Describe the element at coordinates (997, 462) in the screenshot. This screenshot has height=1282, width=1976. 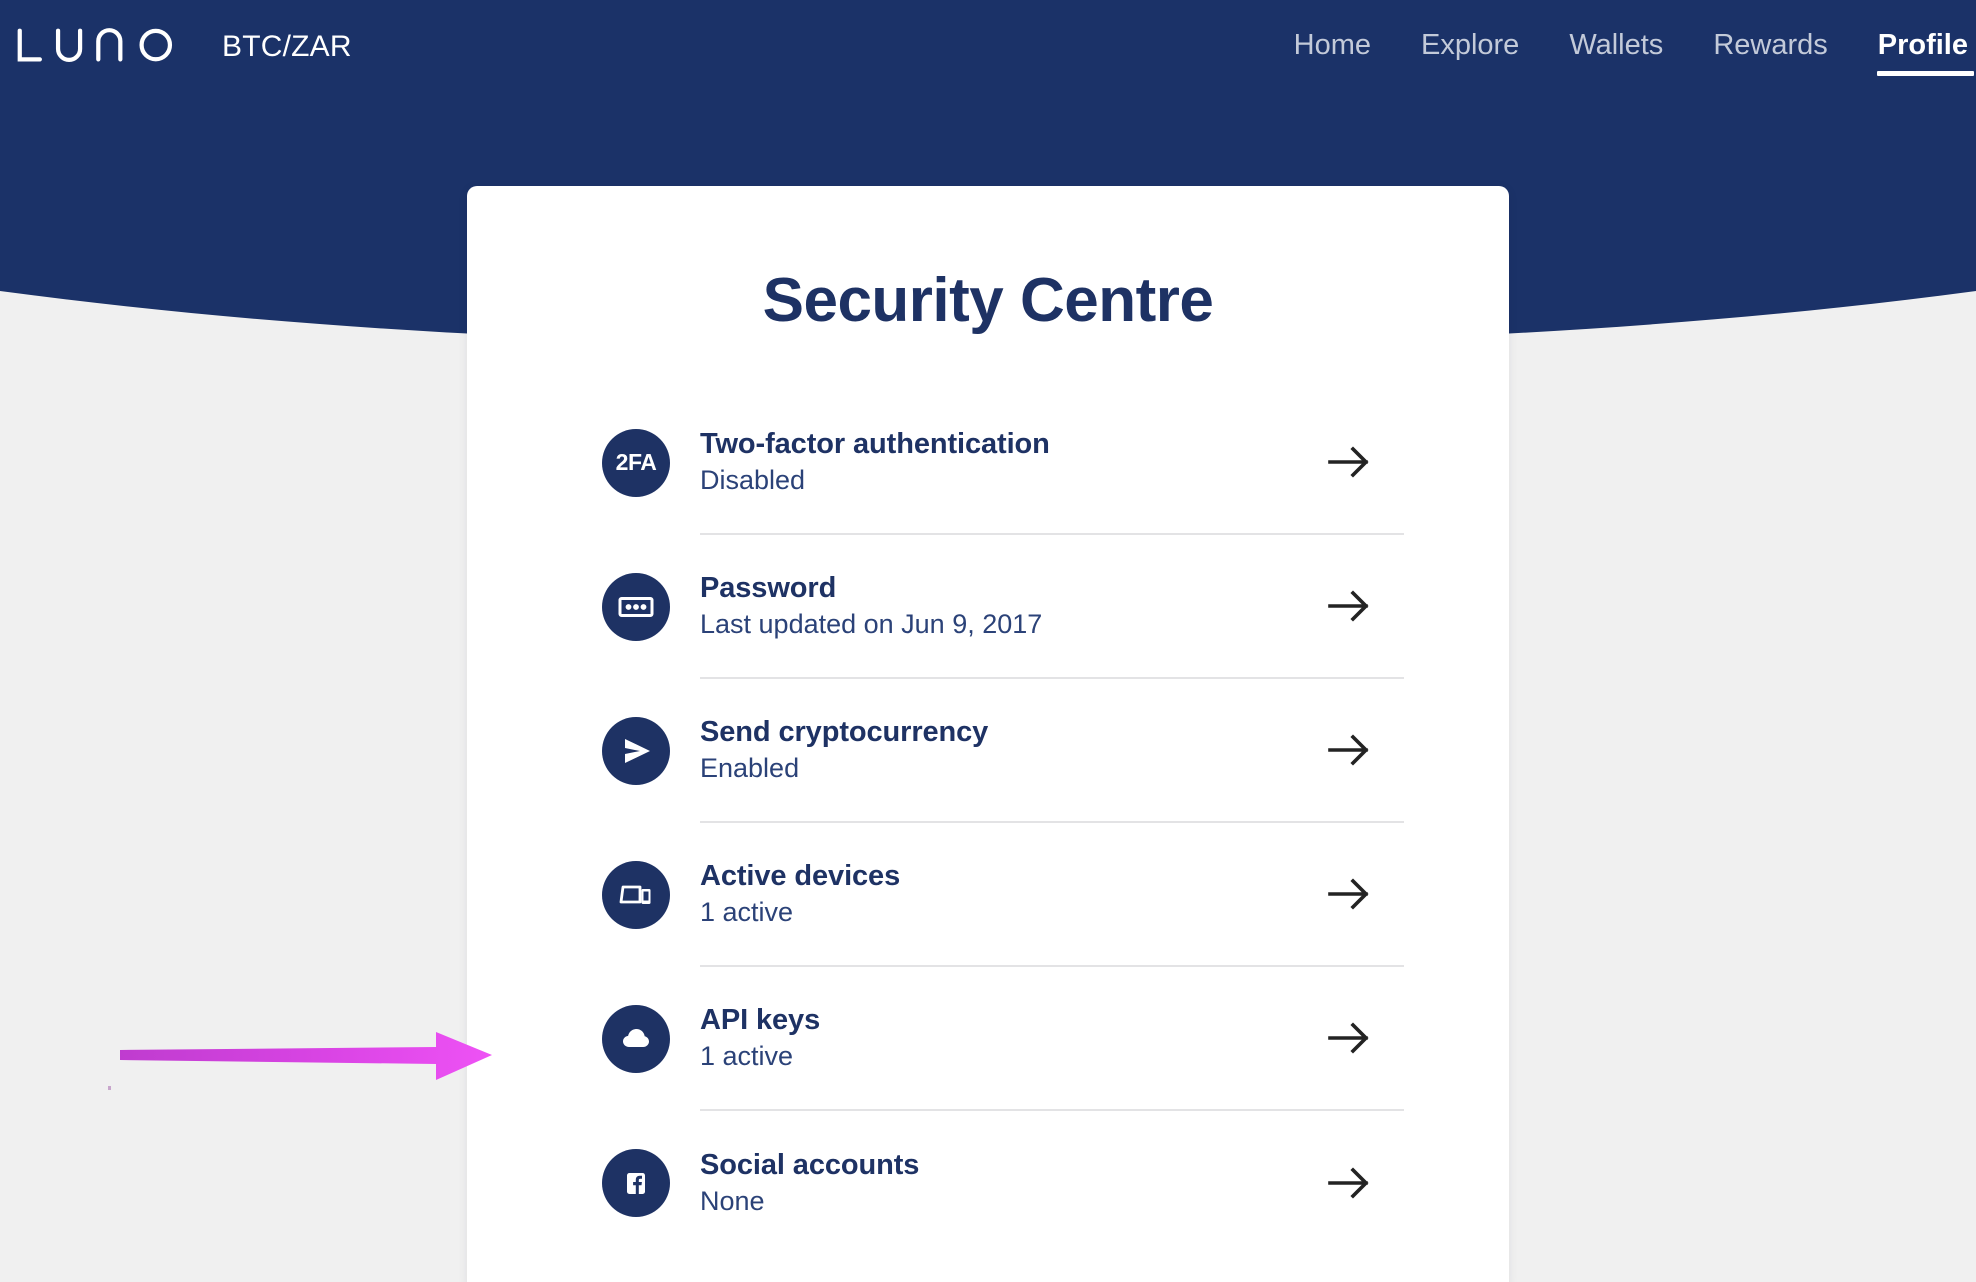
I see `security-item-text: Two-factor authentication Disabled` at that location.